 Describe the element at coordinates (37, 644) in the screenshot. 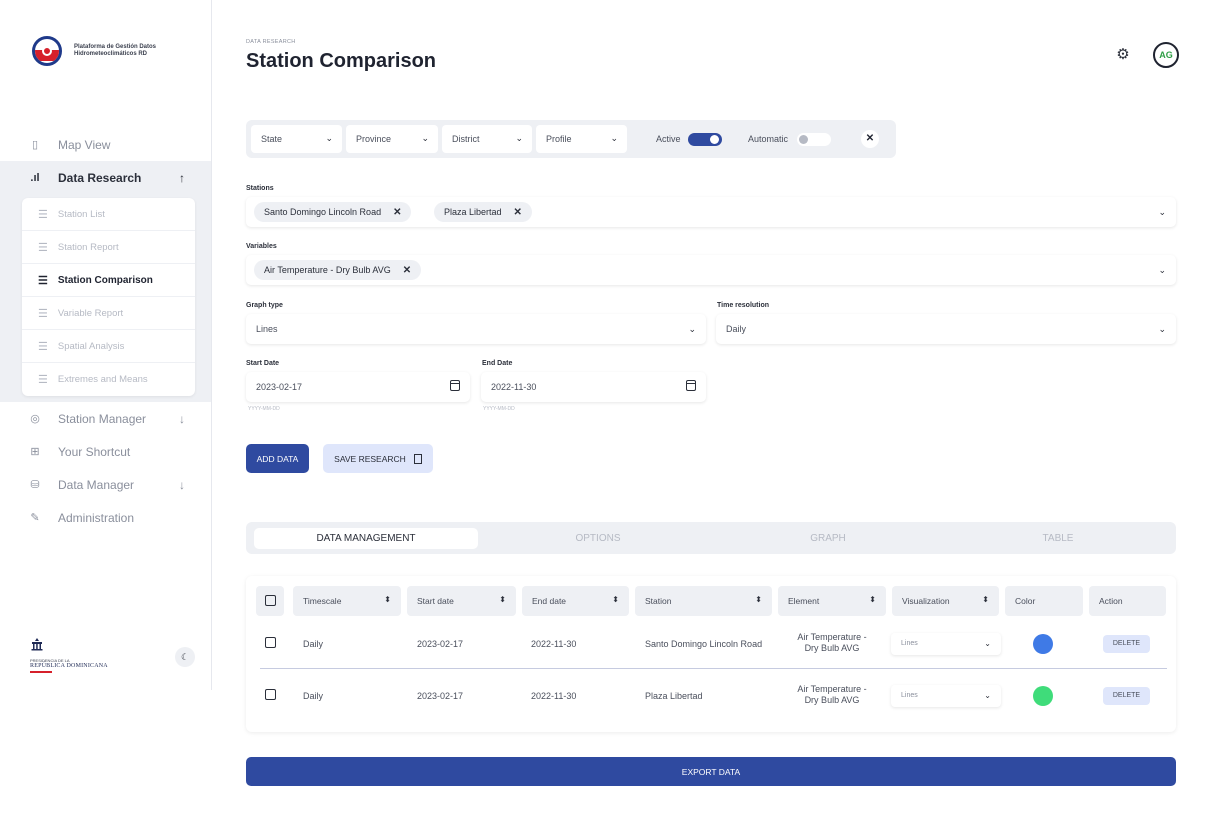

I see `coat-of-arms-icon` at that location.